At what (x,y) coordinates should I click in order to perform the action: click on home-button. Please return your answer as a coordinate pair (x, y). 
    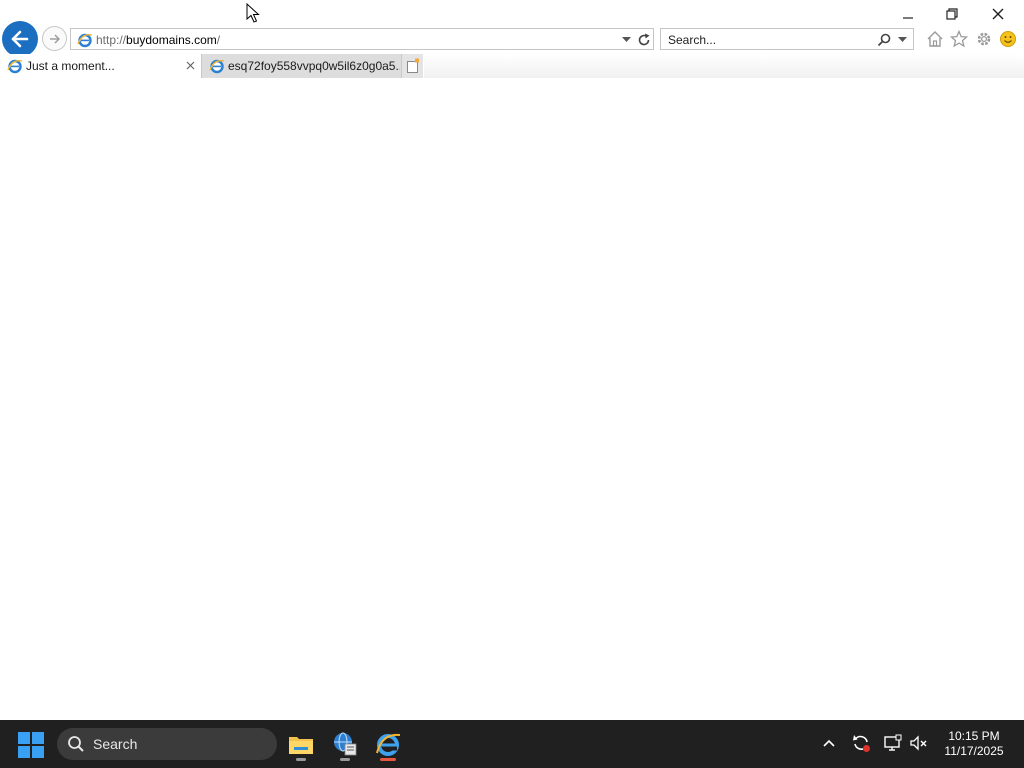
    Looking at the image, I should click on (935, 39).